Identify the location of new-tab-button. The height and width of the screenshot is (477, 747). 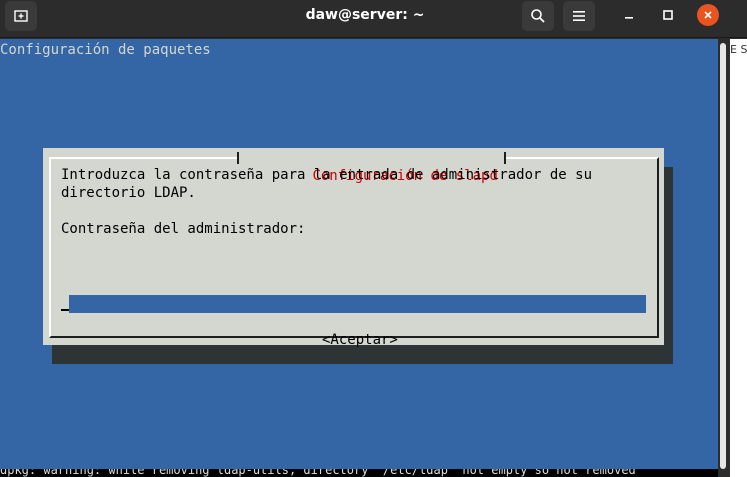
(21, 16).